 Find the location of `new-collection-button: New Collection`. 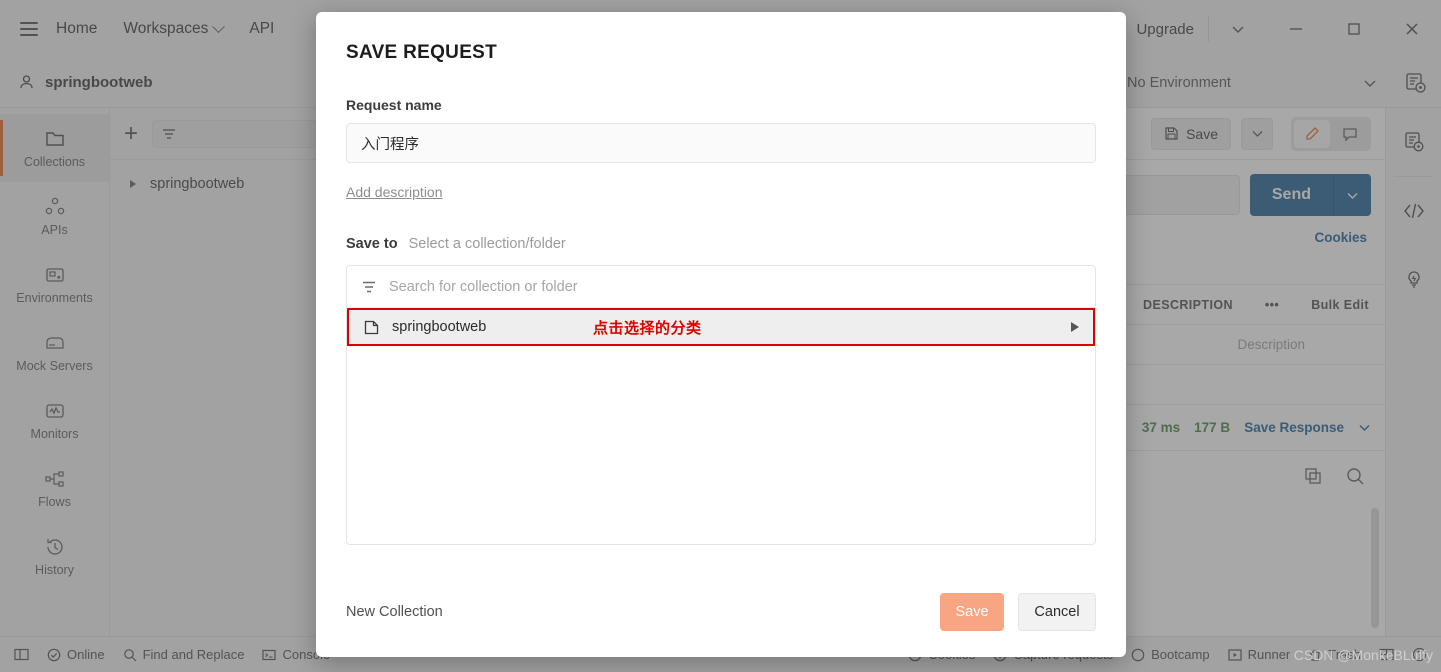

new-collection-button: New Collection is located at coordinates (394, 612).